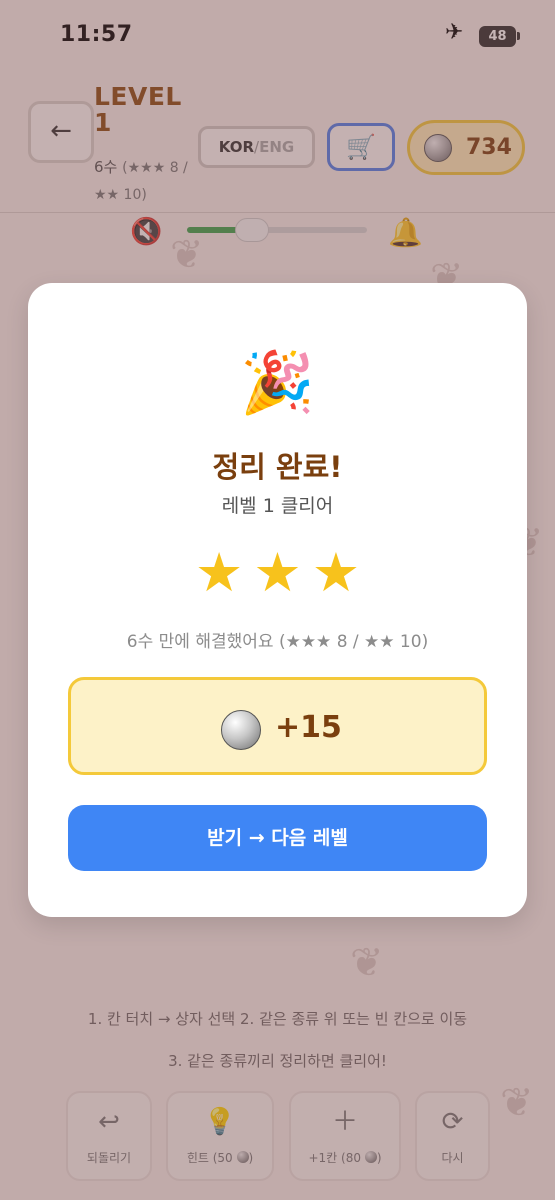 This screenshot has width=555, height=1200. What do you see at coordinates (241, 730) in the screenshot?
I see `coin-icon` at bounding box center [241, 730].